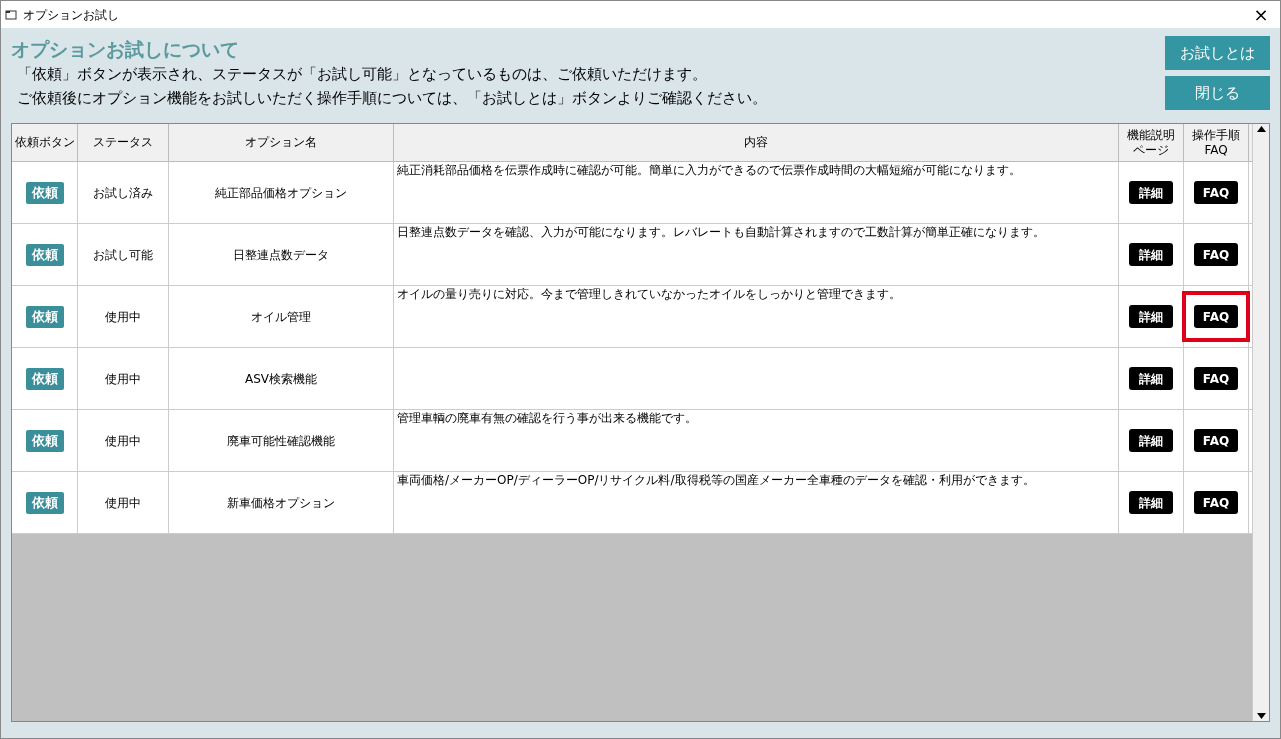 This screenshot has height=739, width=1281. I want to click on option-name-cell: ASV検索機能, so click(281, 378).